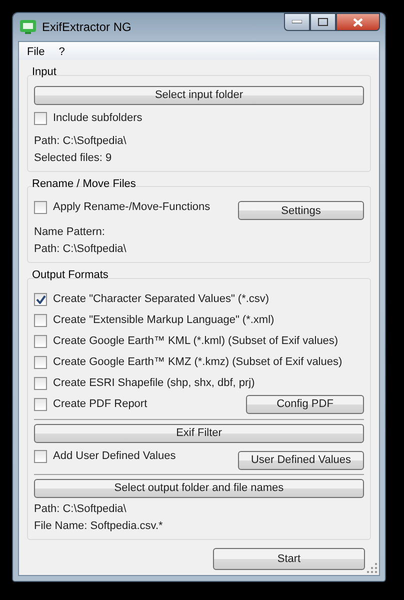 This screenshot has height=600, width=404. I want to click on group-title: Rename / Move Files, so click(84, 184).